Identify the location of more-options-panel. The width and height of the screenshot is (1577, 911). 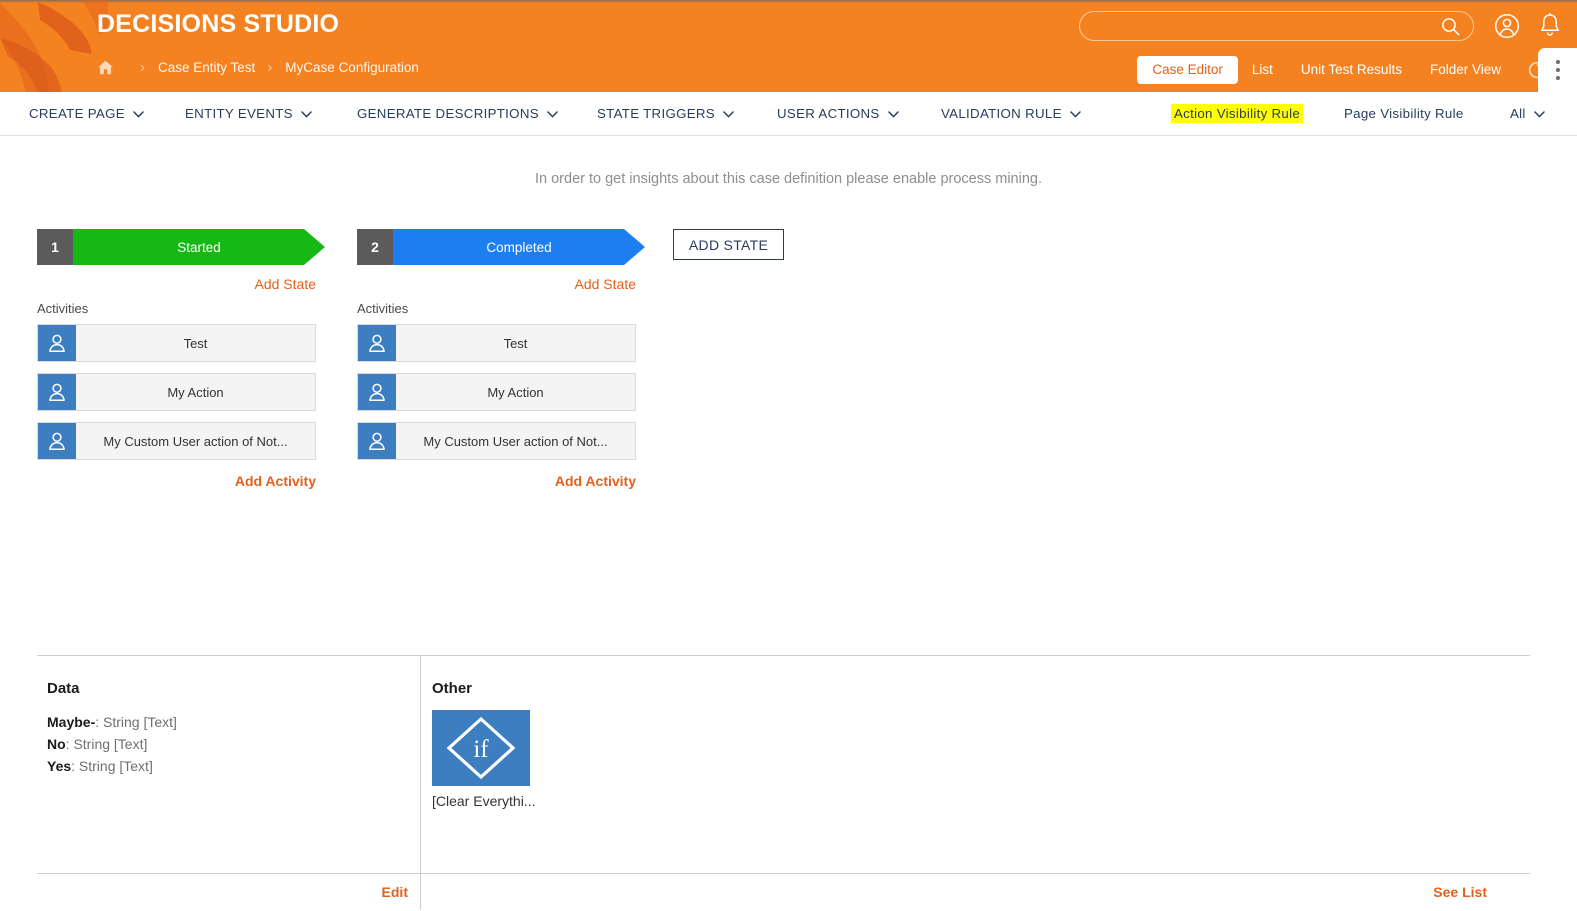
(1557, 70).